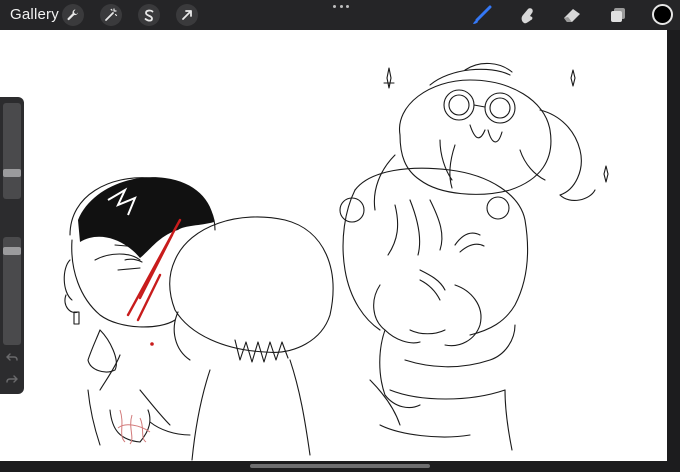 The image size is (680, 472). I want to click on transform-button, so click(187, 15).